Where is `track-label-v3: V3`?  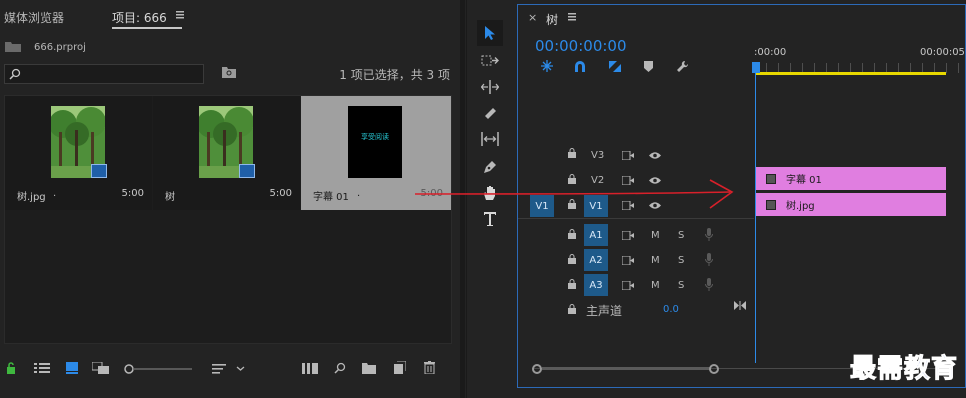
track-label-v3: V3 is located at coordinates (597, 155).